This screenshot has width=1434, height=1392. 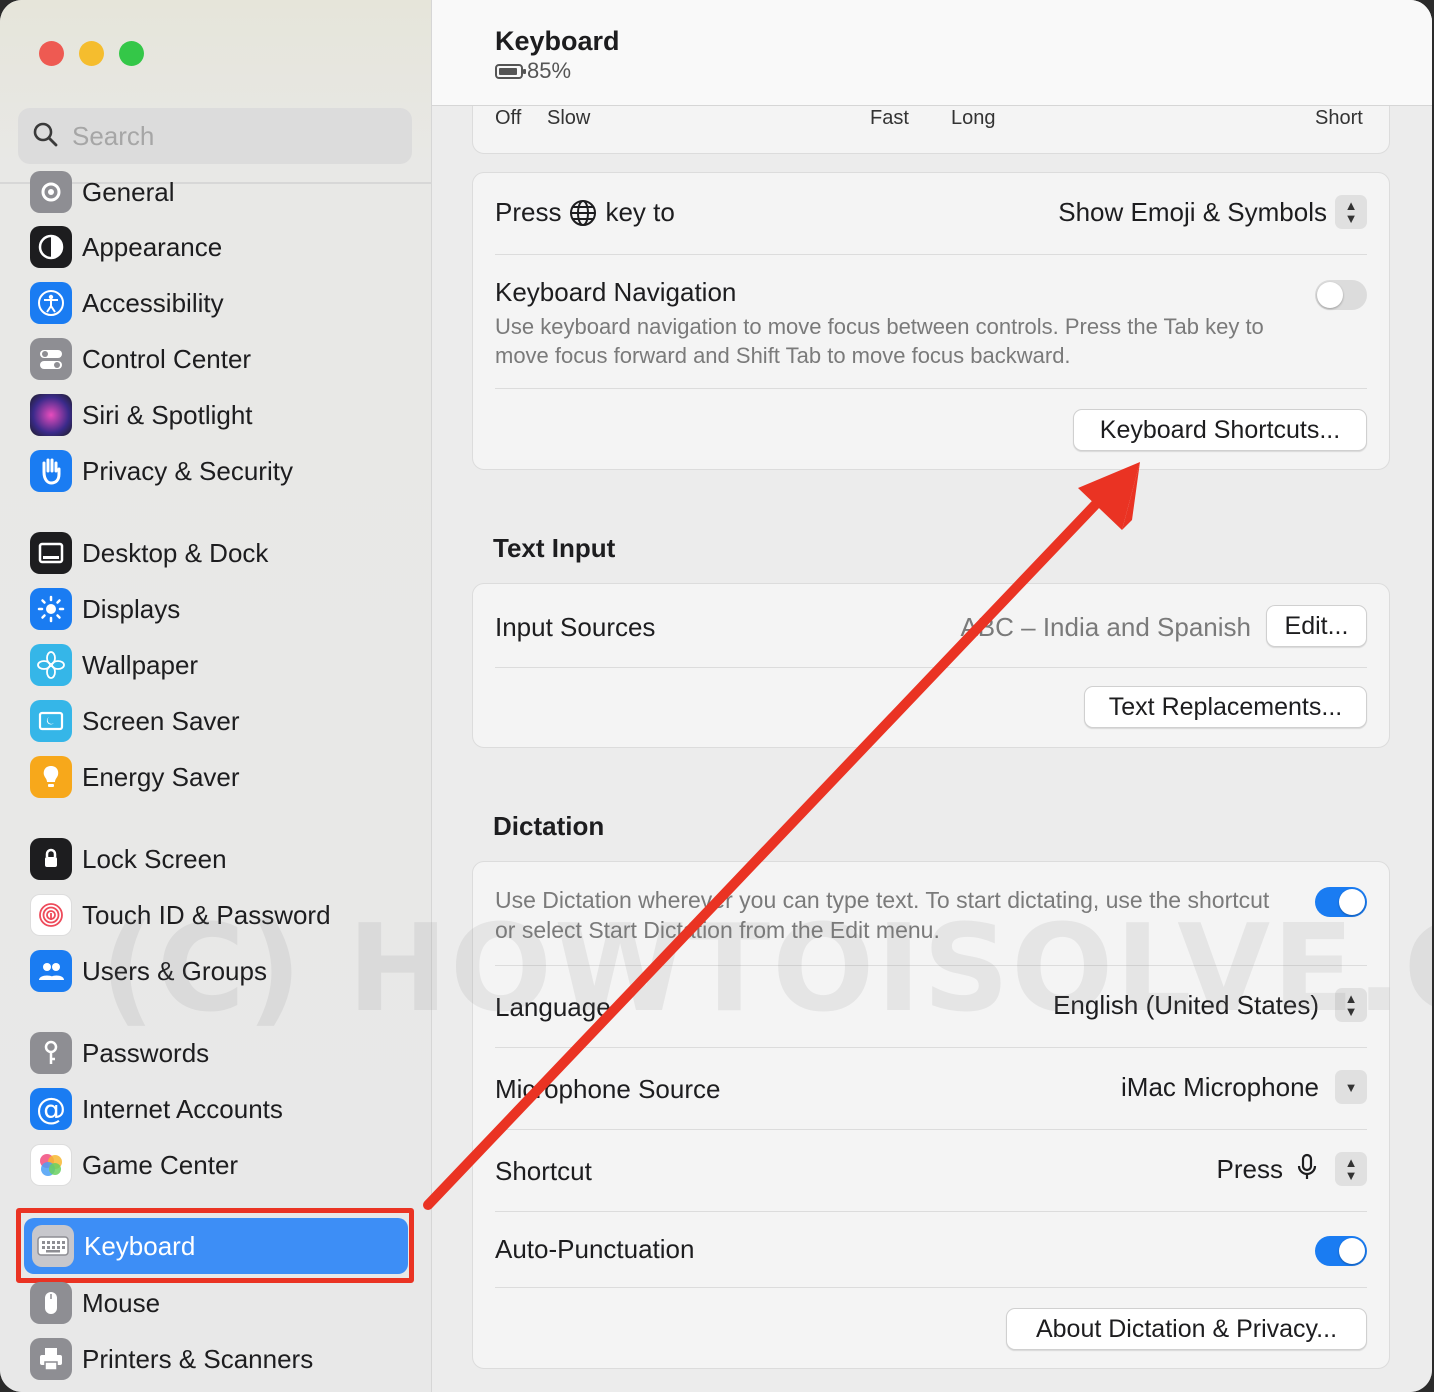 What do you see at coordinates (1341, 902) in the screenshot?
I see `dictation-toggle` at bounding box center [1341, 902].